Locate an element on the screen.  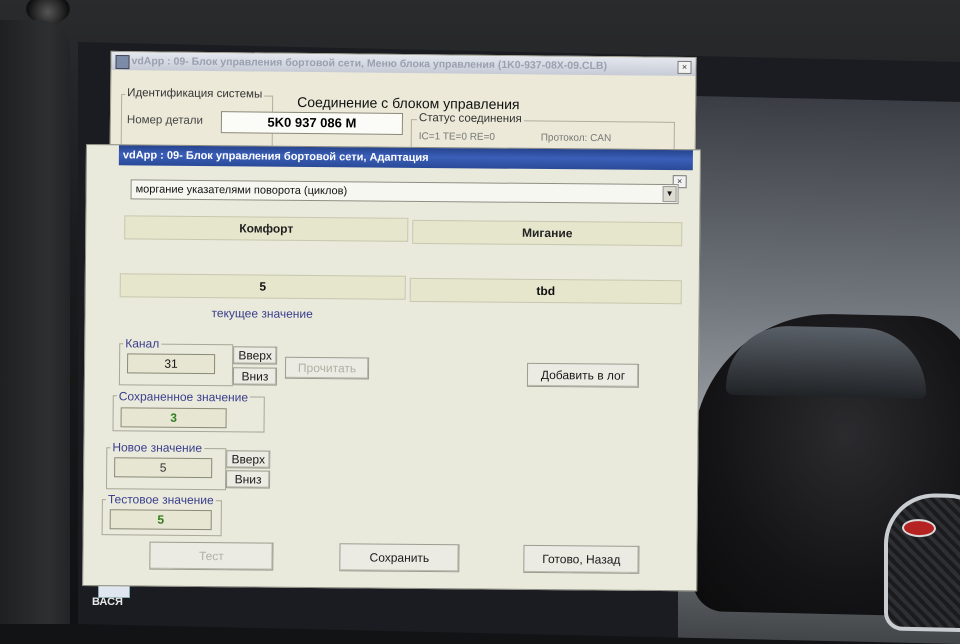
id-group-title: Идентификация системы is located at coordinates (195, 94).